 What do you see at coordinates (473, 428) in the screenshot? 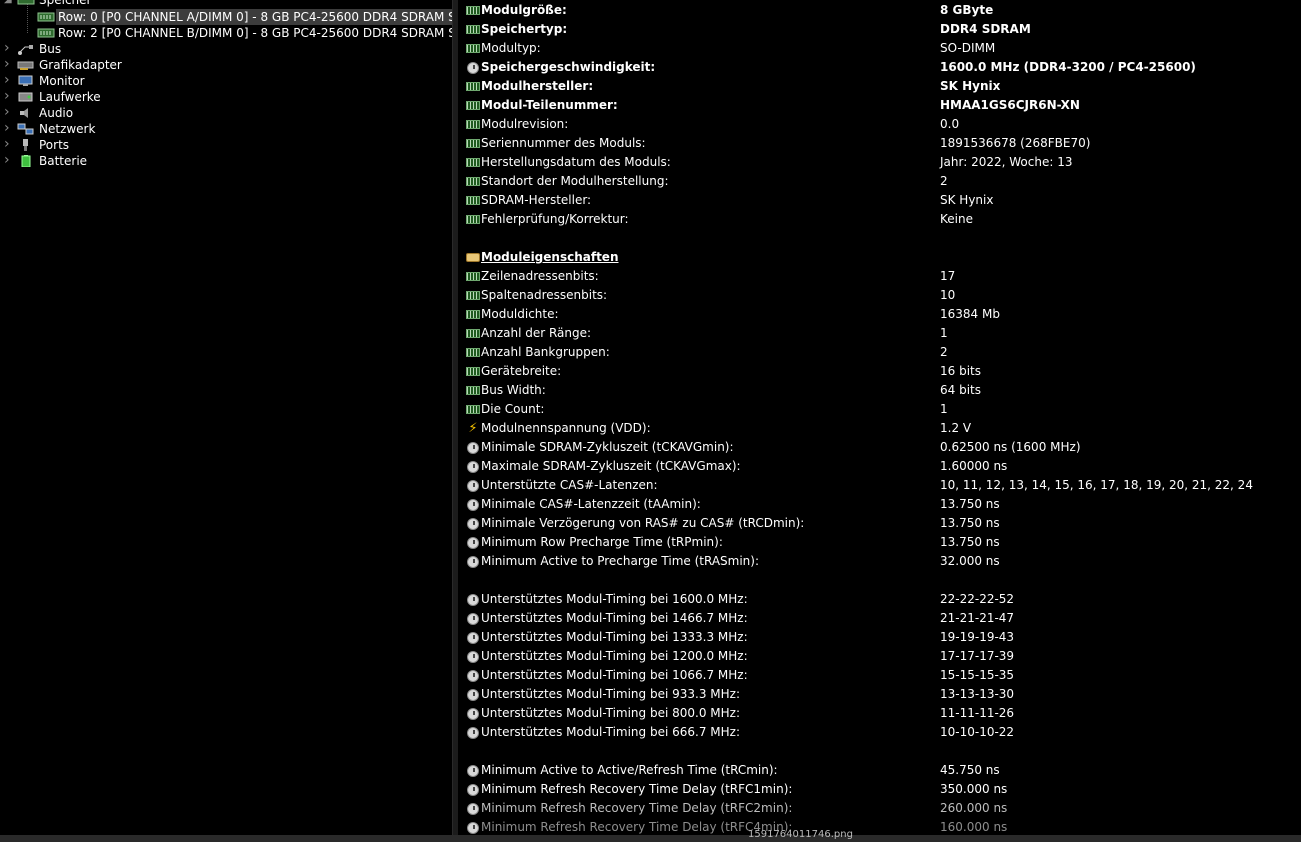
I see `voltage-icon: ⚡` at bounding box center [473, 428].